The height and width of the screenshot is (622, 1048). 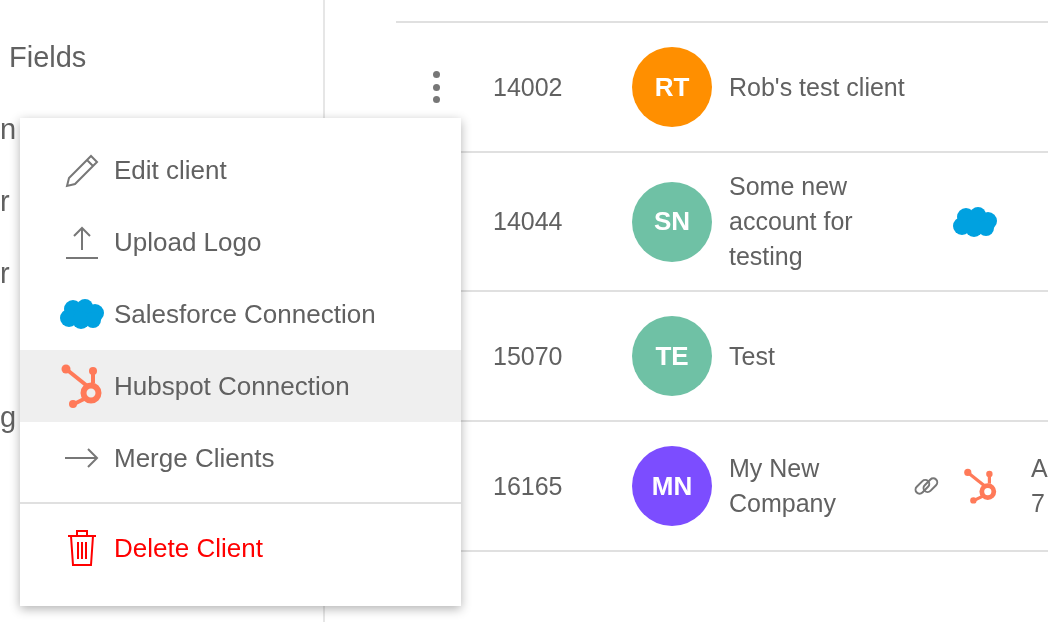 I want to click on sidebar-item: n, so click(x=8, y=129).